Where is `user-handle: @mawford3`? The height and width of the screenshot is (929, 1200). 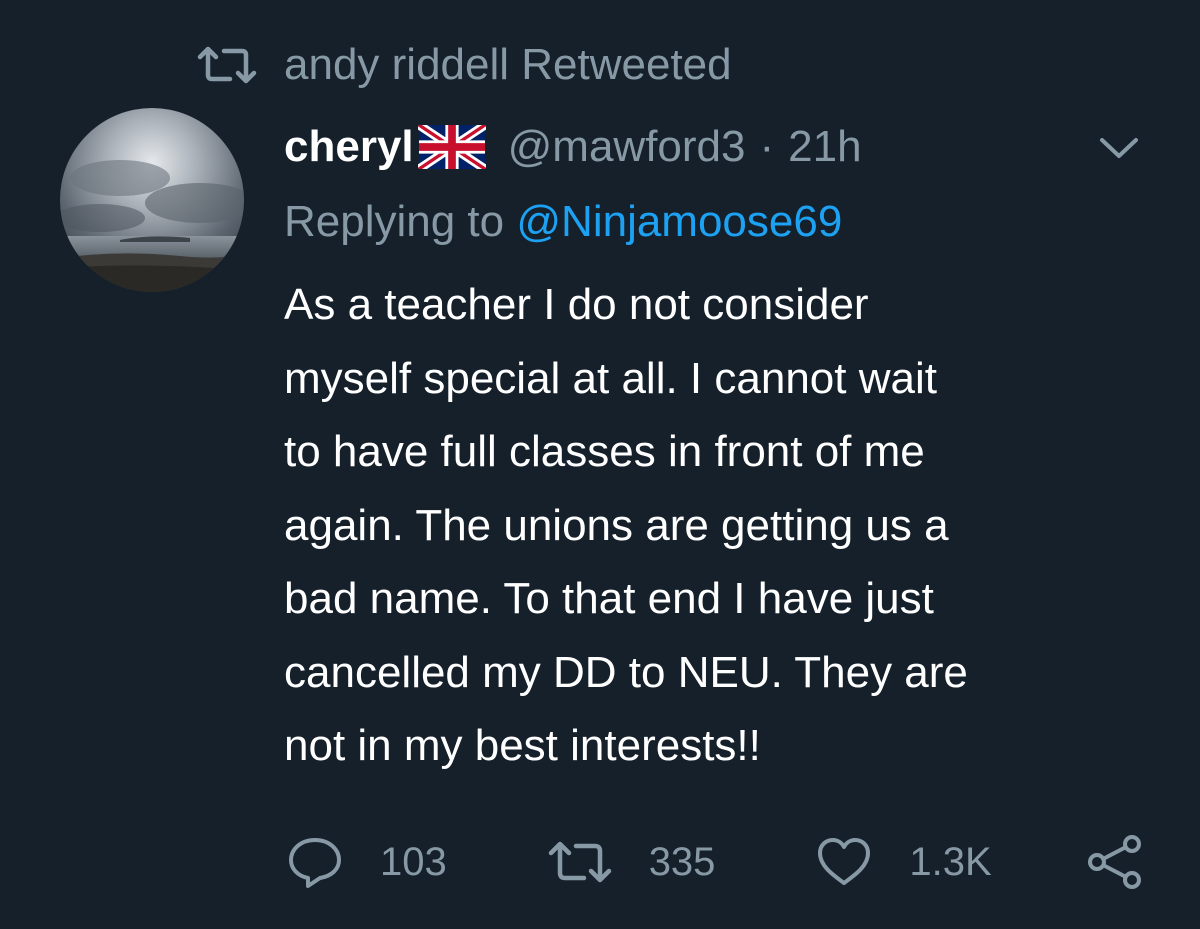 user-handle: @mawford3 is located at coordinates (627, 147).